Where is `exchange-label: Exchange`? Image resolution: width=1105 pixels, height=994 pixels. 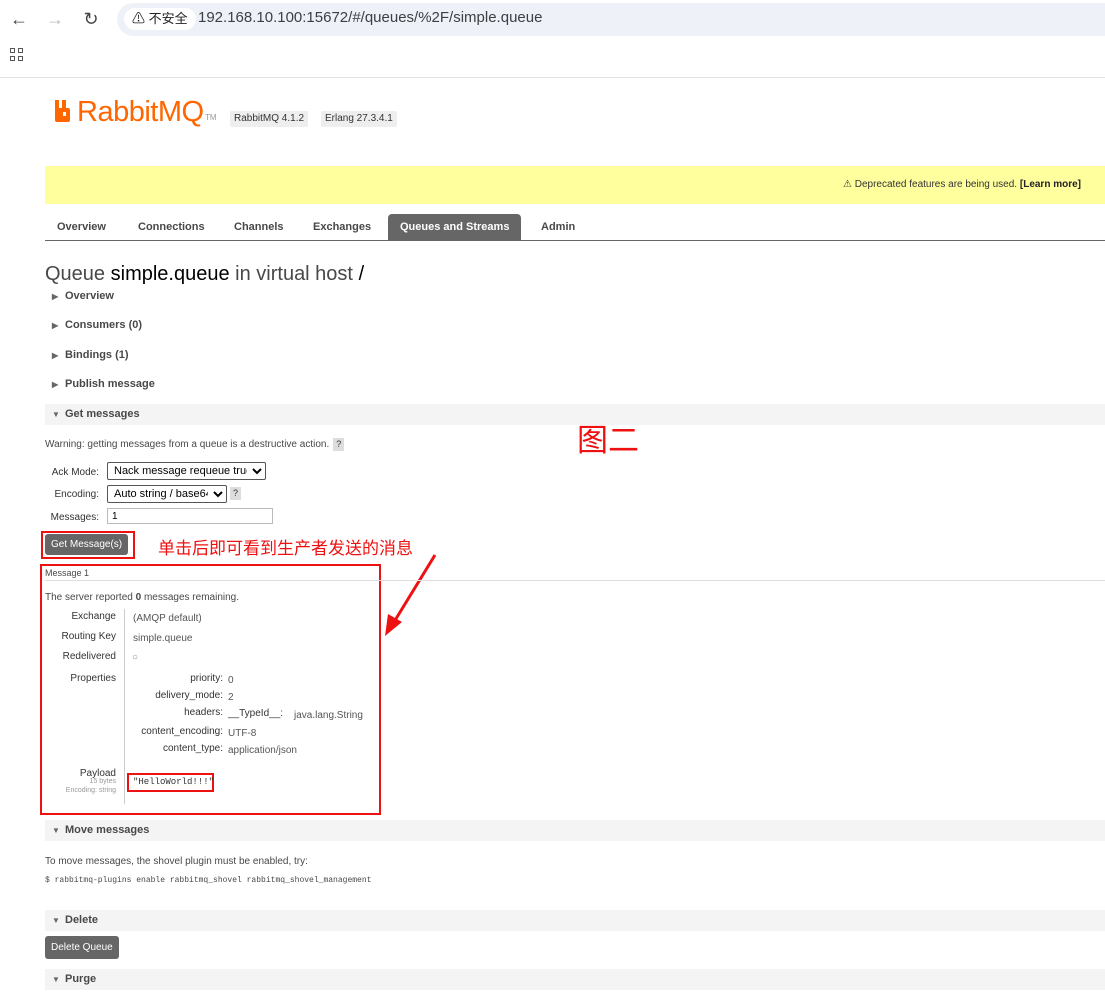 exchange-label: Exchange is located at coordinates (93, 616).